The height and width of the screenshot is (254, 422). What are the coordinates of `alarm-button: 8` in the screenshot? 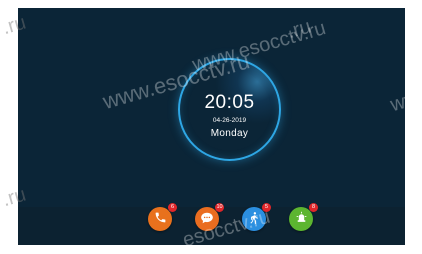 It's located at (303, 217).